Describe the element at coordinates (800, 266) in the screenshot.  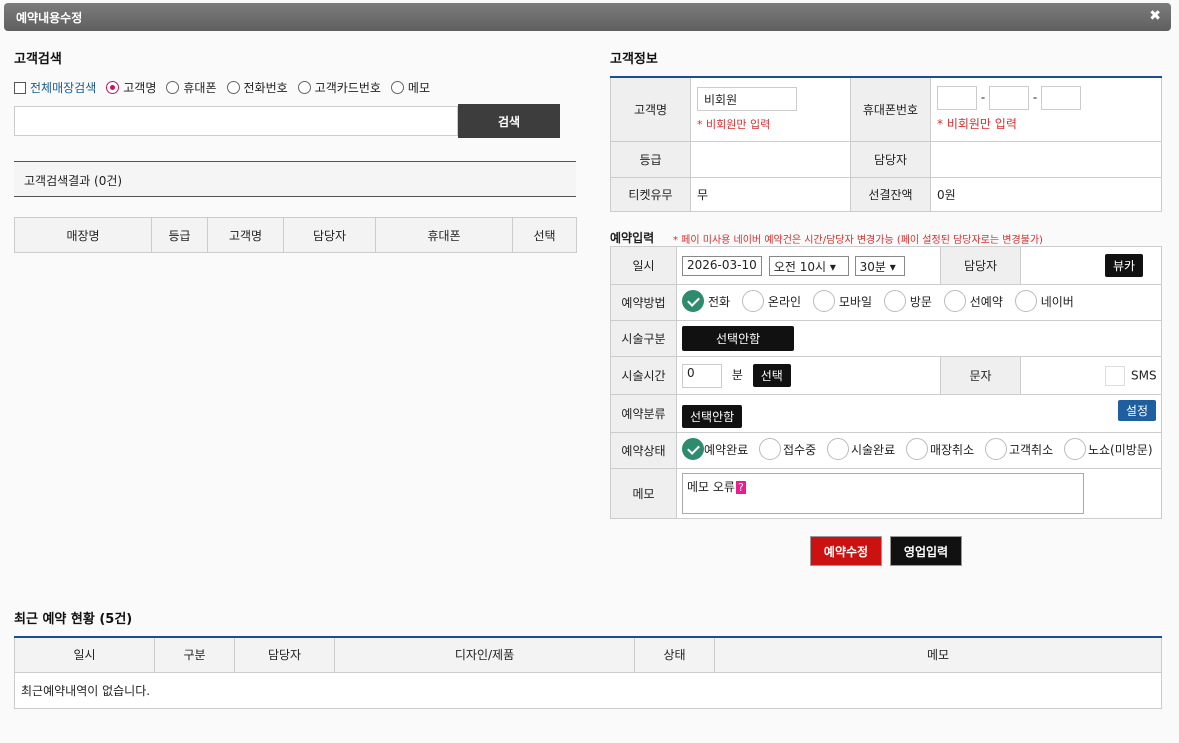
I see `hour-value: 오전 10시` at that location.